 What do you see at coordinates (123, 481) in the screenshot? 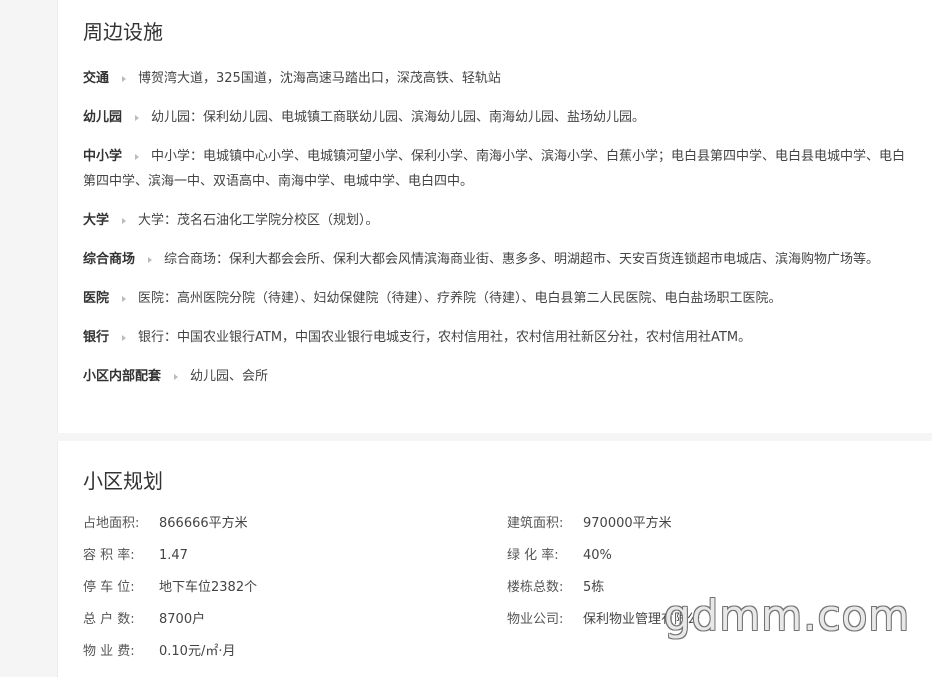
I see `plan-title: 小区规划` at bounding box center [123, 481].